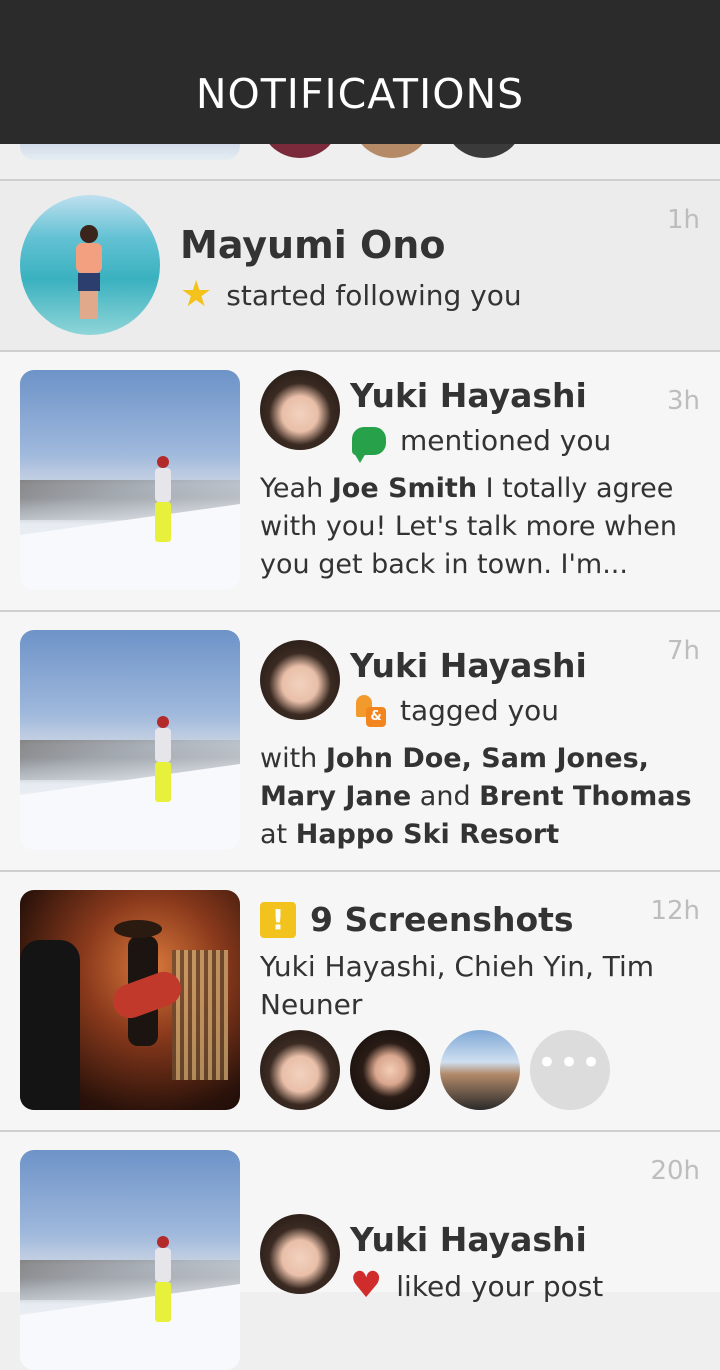 The image size is (720, 1370). What do you see at coordinates (457, 985) in the screenshot?
I see `screenshot-people: Yuki Hayashi, Chieh Yin, Tim Neuner` at bounding box center [457, 985].